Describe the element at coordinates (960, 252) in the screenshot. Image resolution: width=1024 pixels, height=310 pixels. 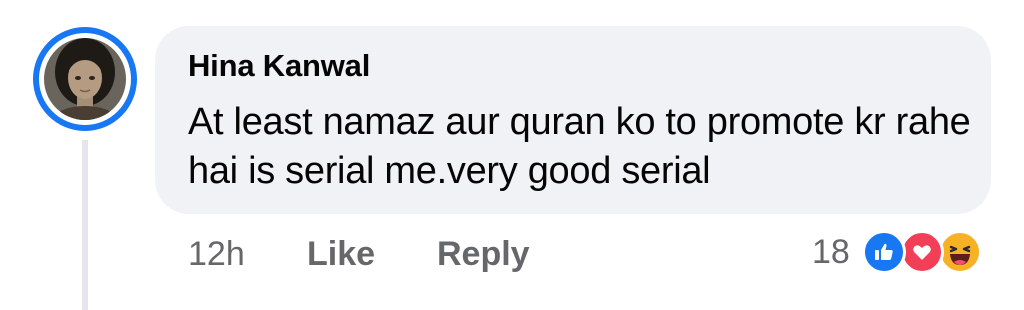
I see `haha-icon` at that location.